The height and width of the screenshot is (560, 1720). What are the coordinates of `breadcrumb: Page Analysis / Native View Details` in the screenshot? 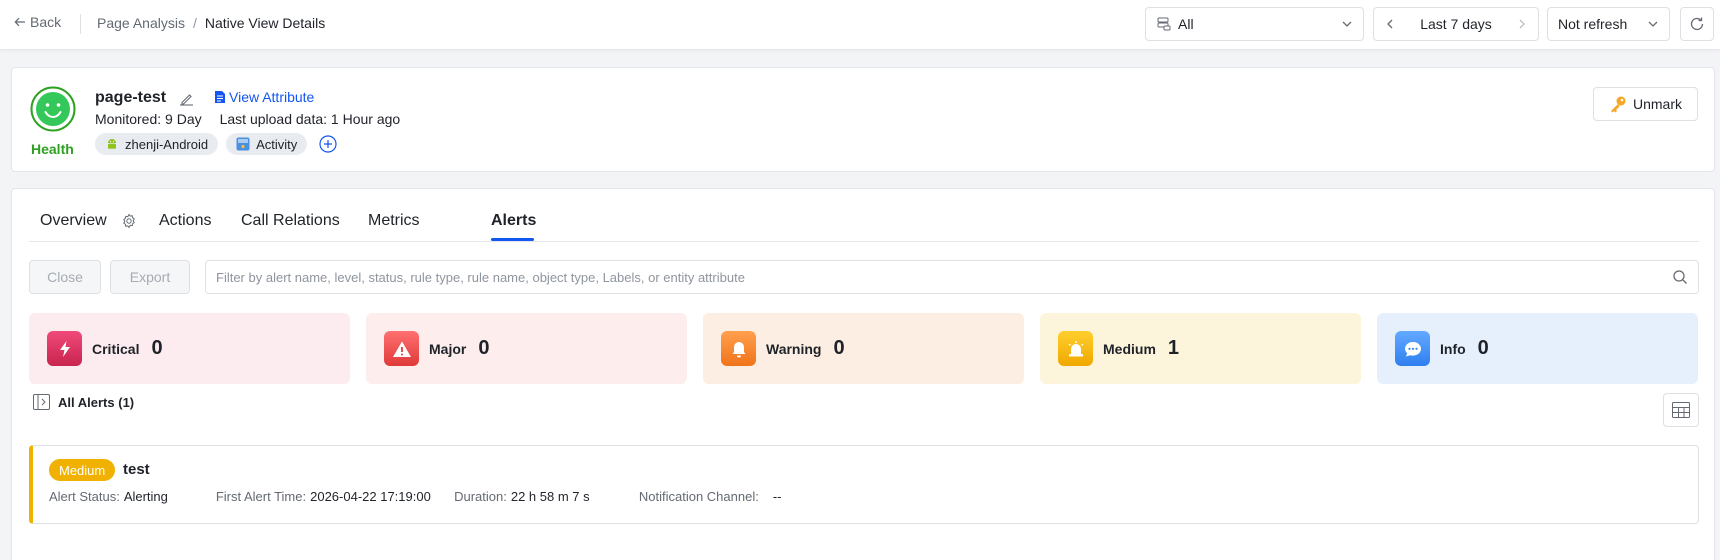 It's located at (211, 23).